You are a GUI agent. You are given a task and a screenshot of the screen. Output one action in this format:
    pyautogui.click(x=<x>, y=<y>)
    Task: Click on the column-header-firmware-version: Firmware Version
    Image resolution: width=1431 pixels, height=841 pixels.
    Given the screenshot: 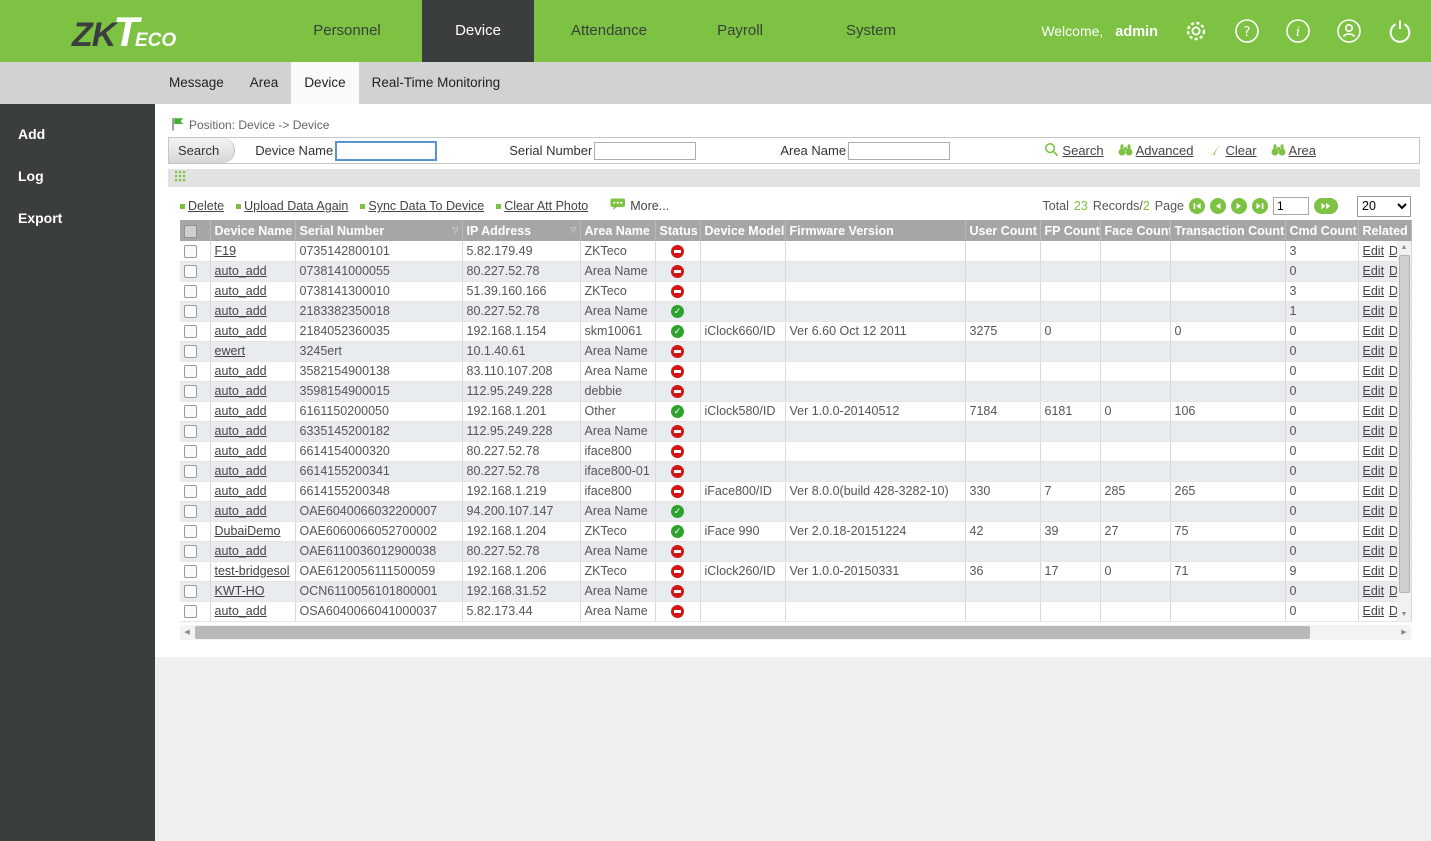 What is the action you would take?
    pyautogui.click(x=875, y=230)
    